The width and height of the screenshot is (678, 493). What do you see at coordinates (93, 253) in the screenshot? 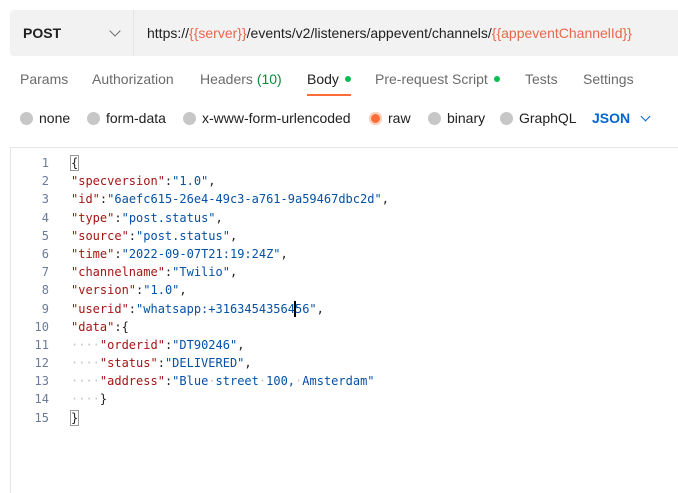
I see `json-key: "time"` at bounding box center [93, 253].